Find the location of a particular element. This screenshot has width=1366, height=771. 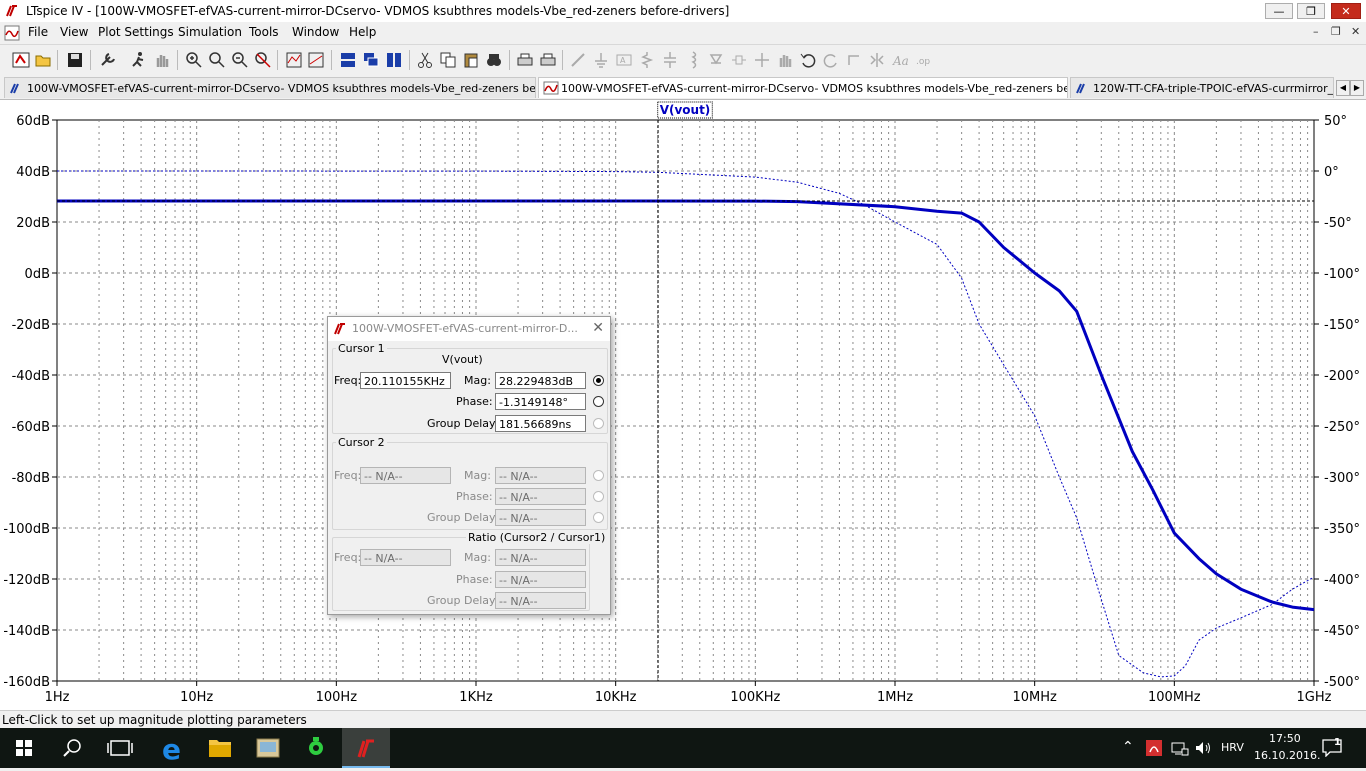

edge-taskbar-button: e is located at coordinates (172, 748).